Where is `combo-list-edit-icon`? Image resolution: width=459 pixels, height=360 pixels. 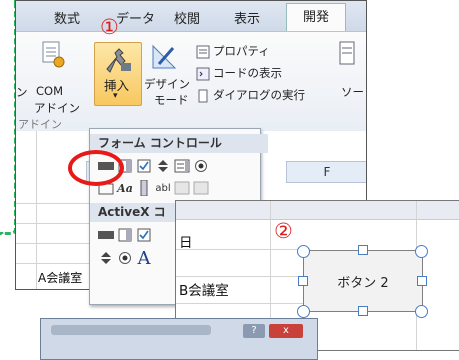 combo-list-edit-icon is located at coordinates (182, 188).